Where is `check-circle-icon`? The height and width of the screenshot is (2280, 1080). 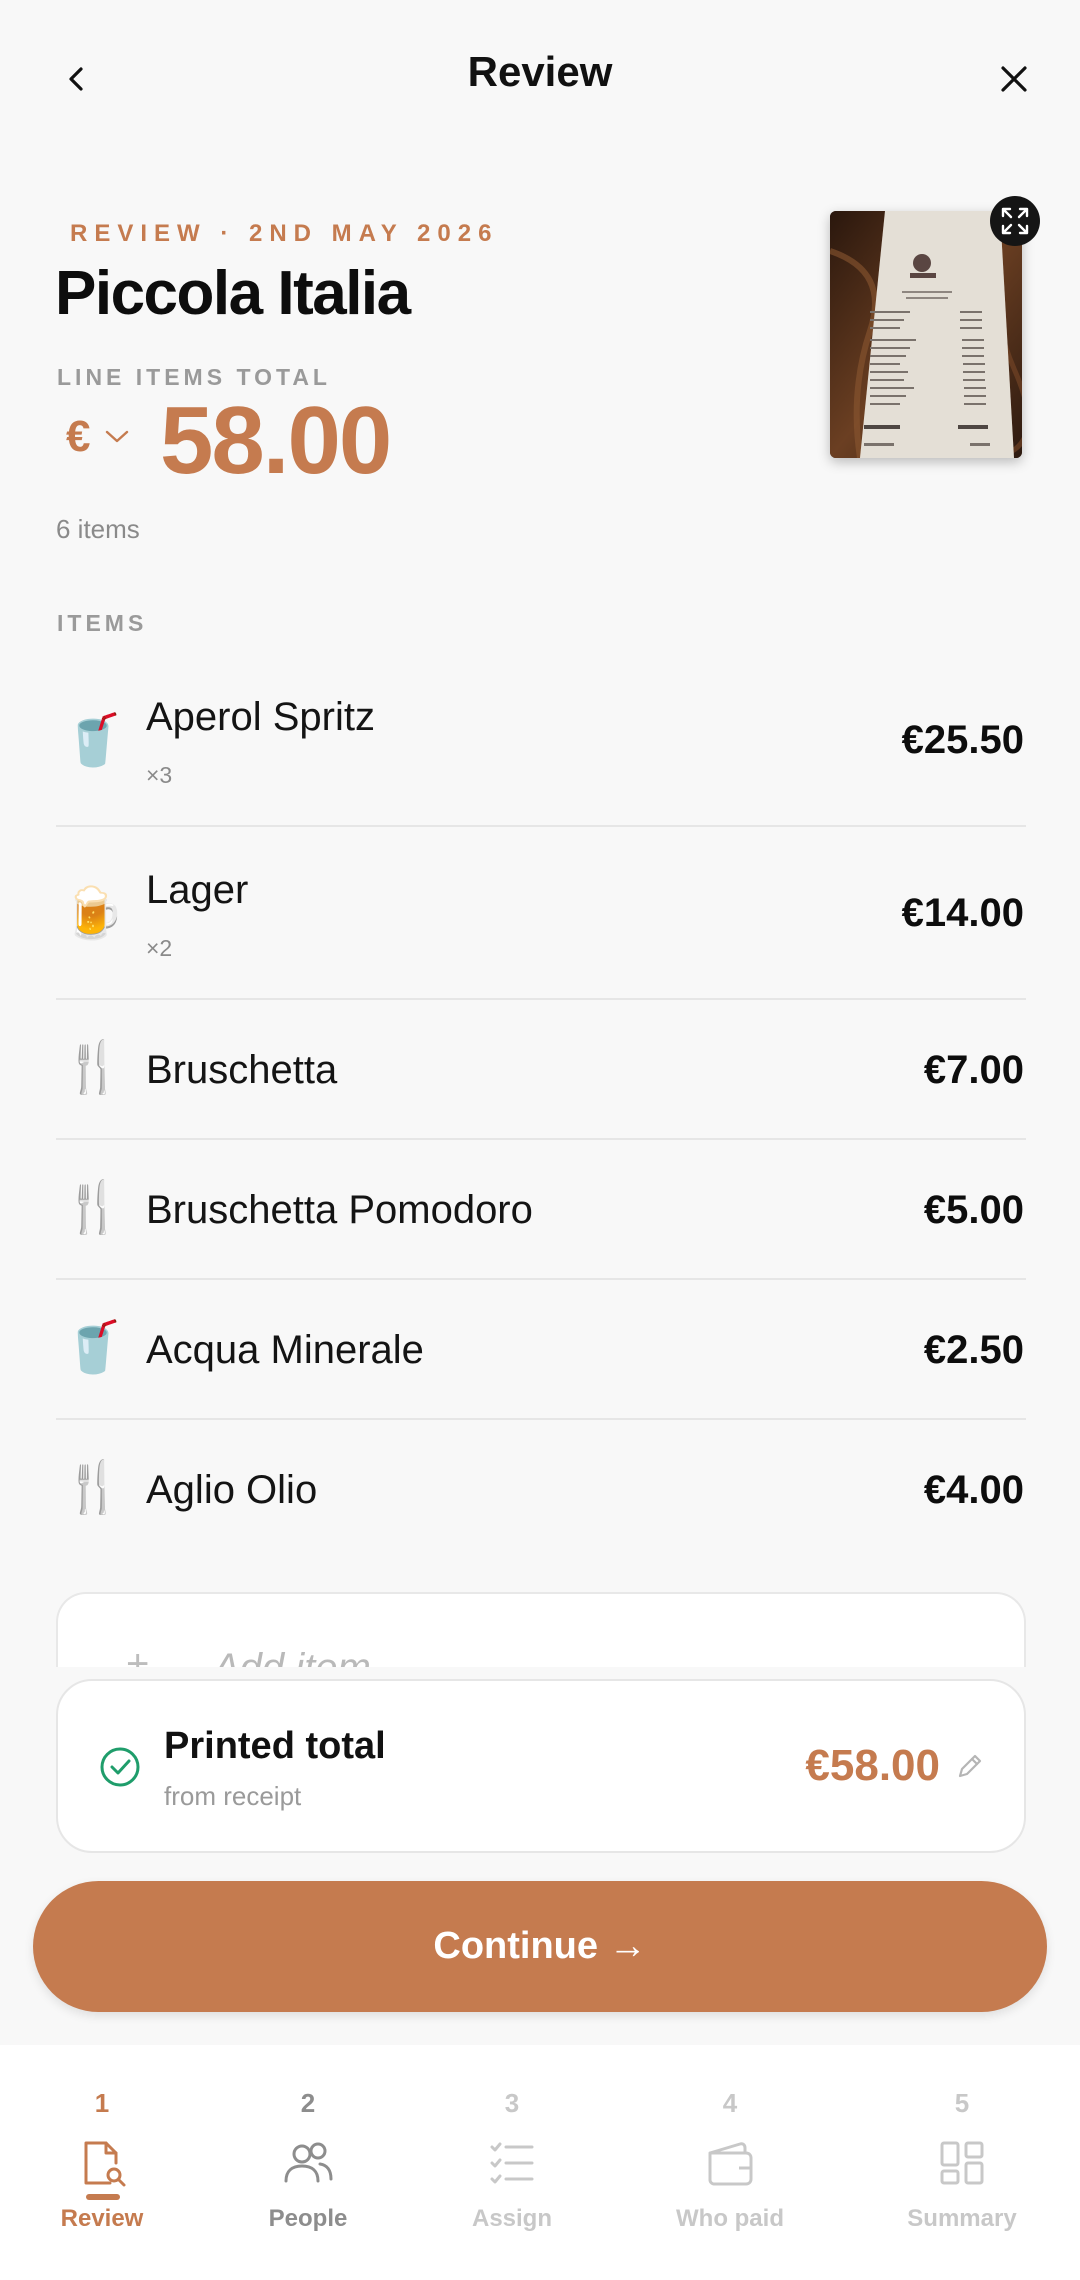
check-circle-icon is located at coordinates (120, 1767).